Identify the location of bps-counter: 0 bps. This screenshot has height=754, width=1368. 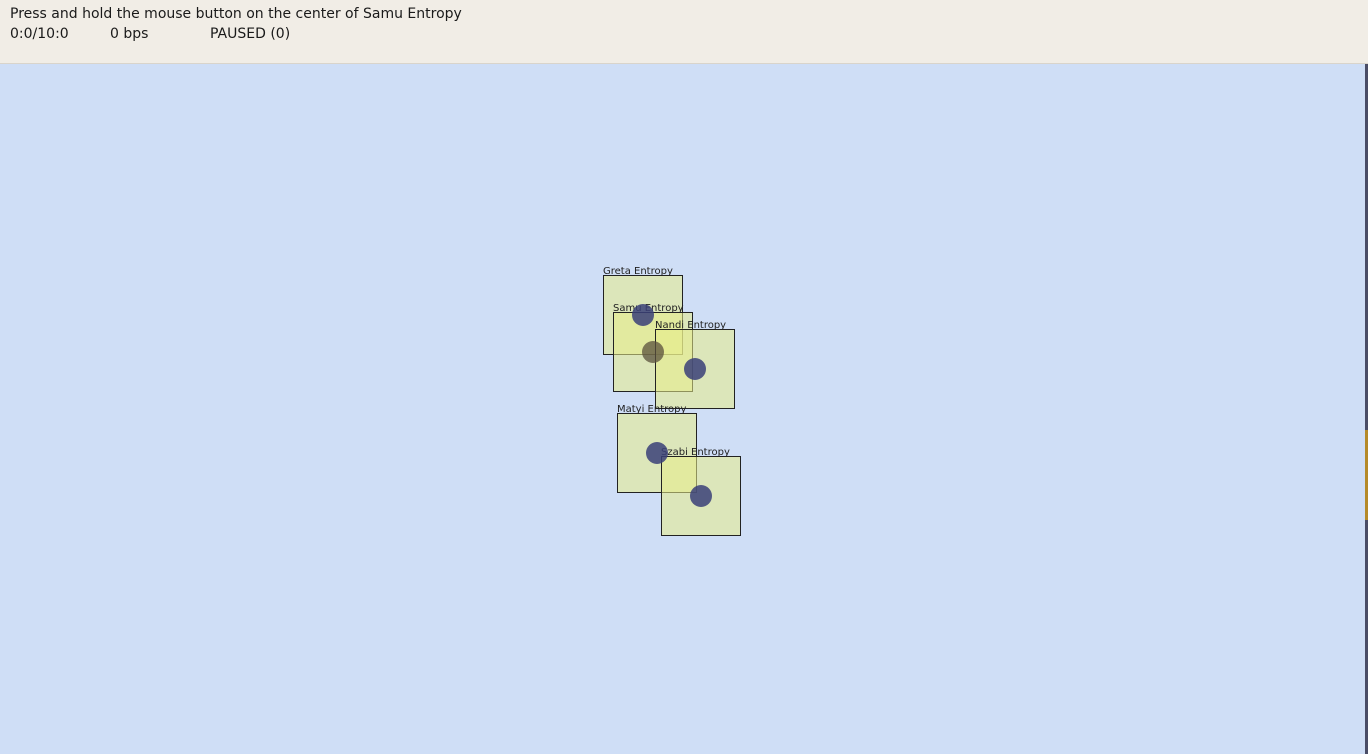
(129, 34).